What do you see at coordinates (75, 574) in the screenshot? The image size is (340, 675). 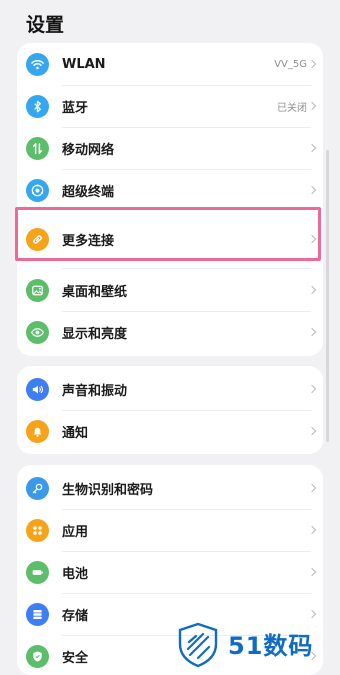 I see `settings-item-label: 电池` at bounding box center [75, 574].